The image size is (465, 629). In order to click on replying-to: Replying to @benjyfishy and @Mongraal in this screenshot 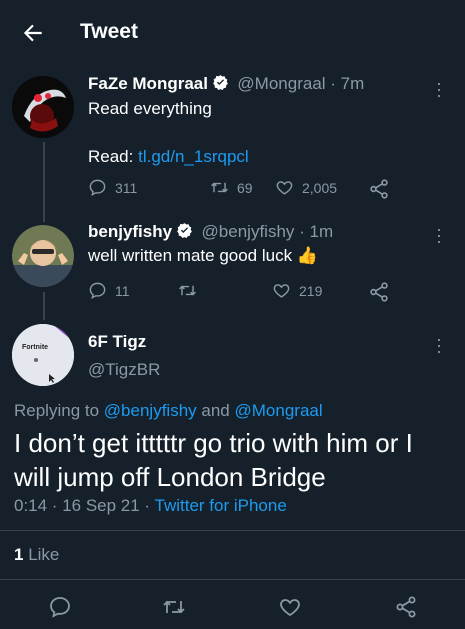, I will do `click(168, 411)`.